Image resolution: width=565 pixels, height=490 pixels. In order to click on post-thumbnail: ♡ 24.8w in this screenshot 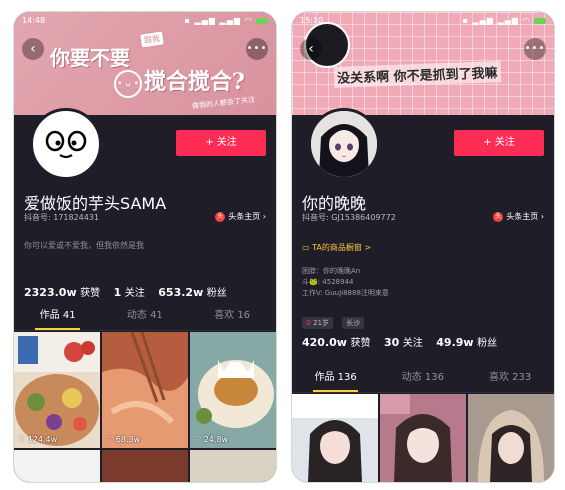, I will do `click(233, 390)`.